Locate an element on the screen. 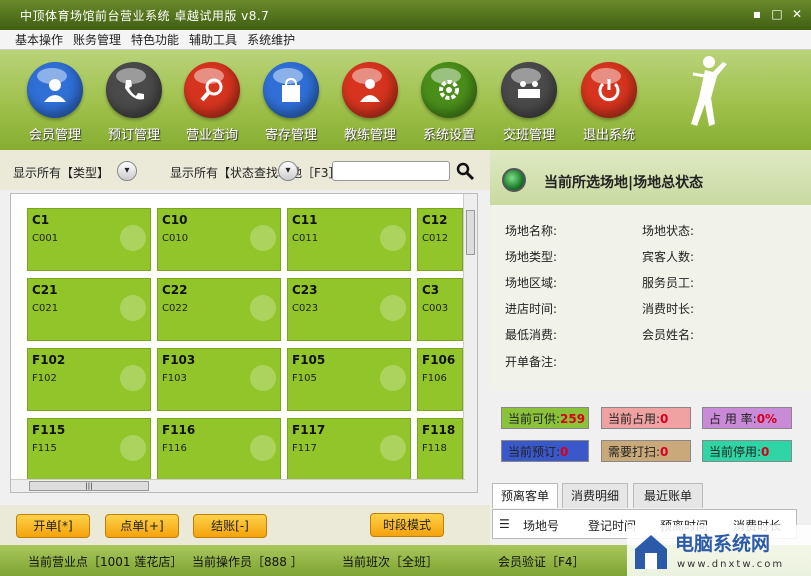 The width and height of the screenshot is (811, 576). tab-departure: 预离客单 is located at coordinates (525, 495).